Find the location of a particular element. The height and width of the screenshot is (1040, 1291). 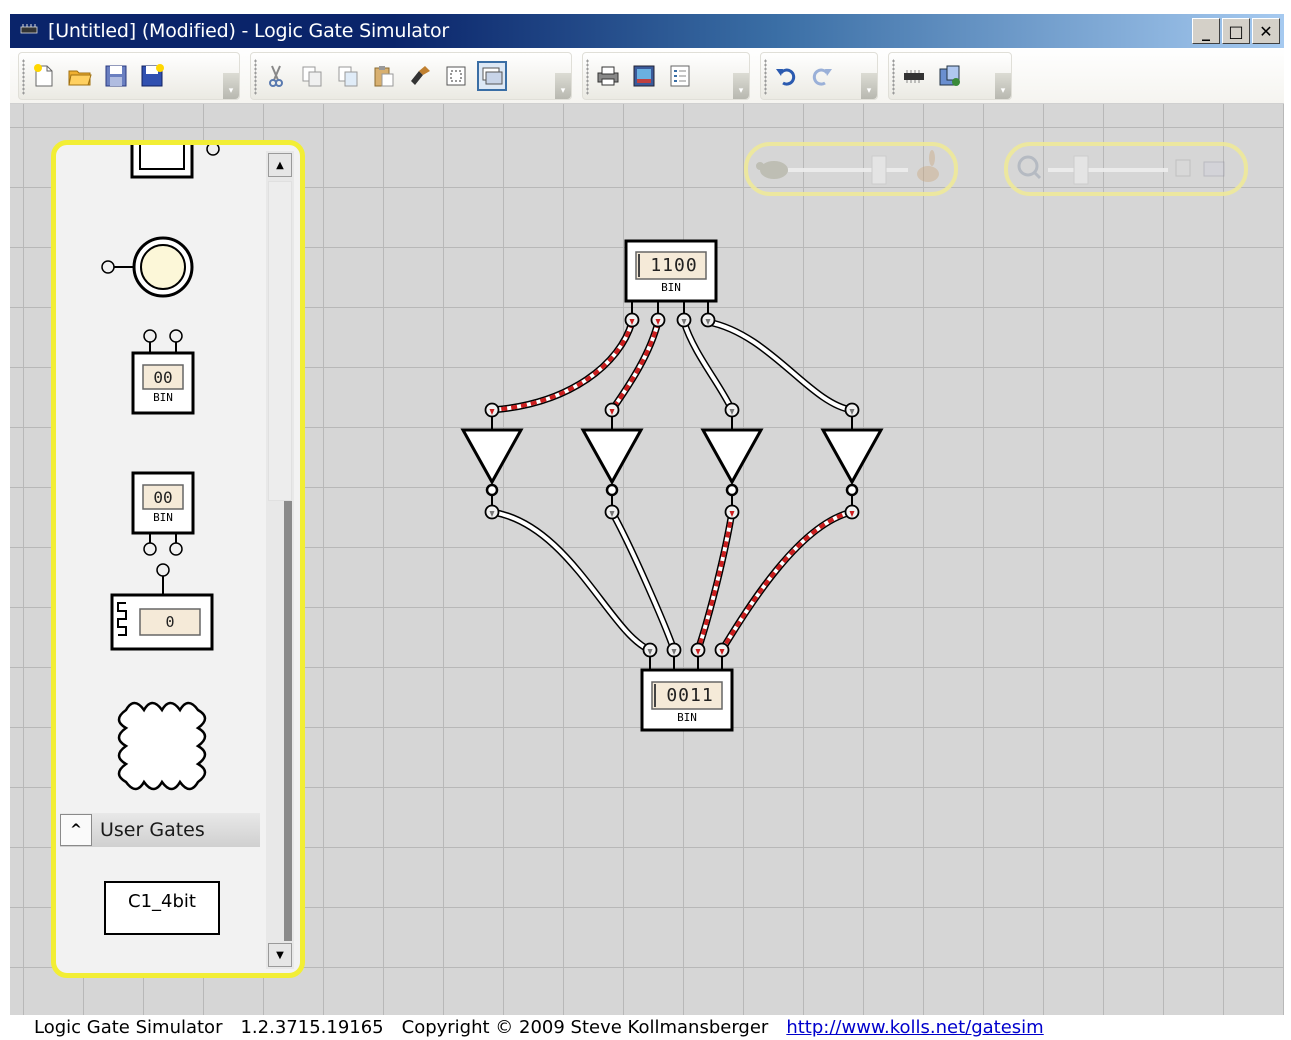

chevron-up-icon: ^ is located at coordinates (76, 830).